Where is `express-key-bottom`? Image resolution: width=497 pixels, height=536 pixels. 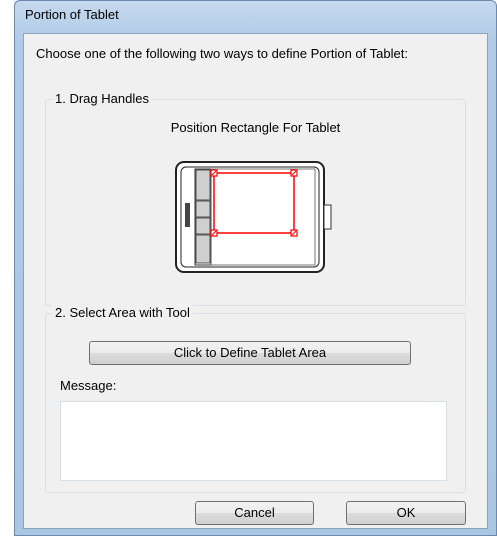 express-key-bottom is located at coordinates (203, 249).